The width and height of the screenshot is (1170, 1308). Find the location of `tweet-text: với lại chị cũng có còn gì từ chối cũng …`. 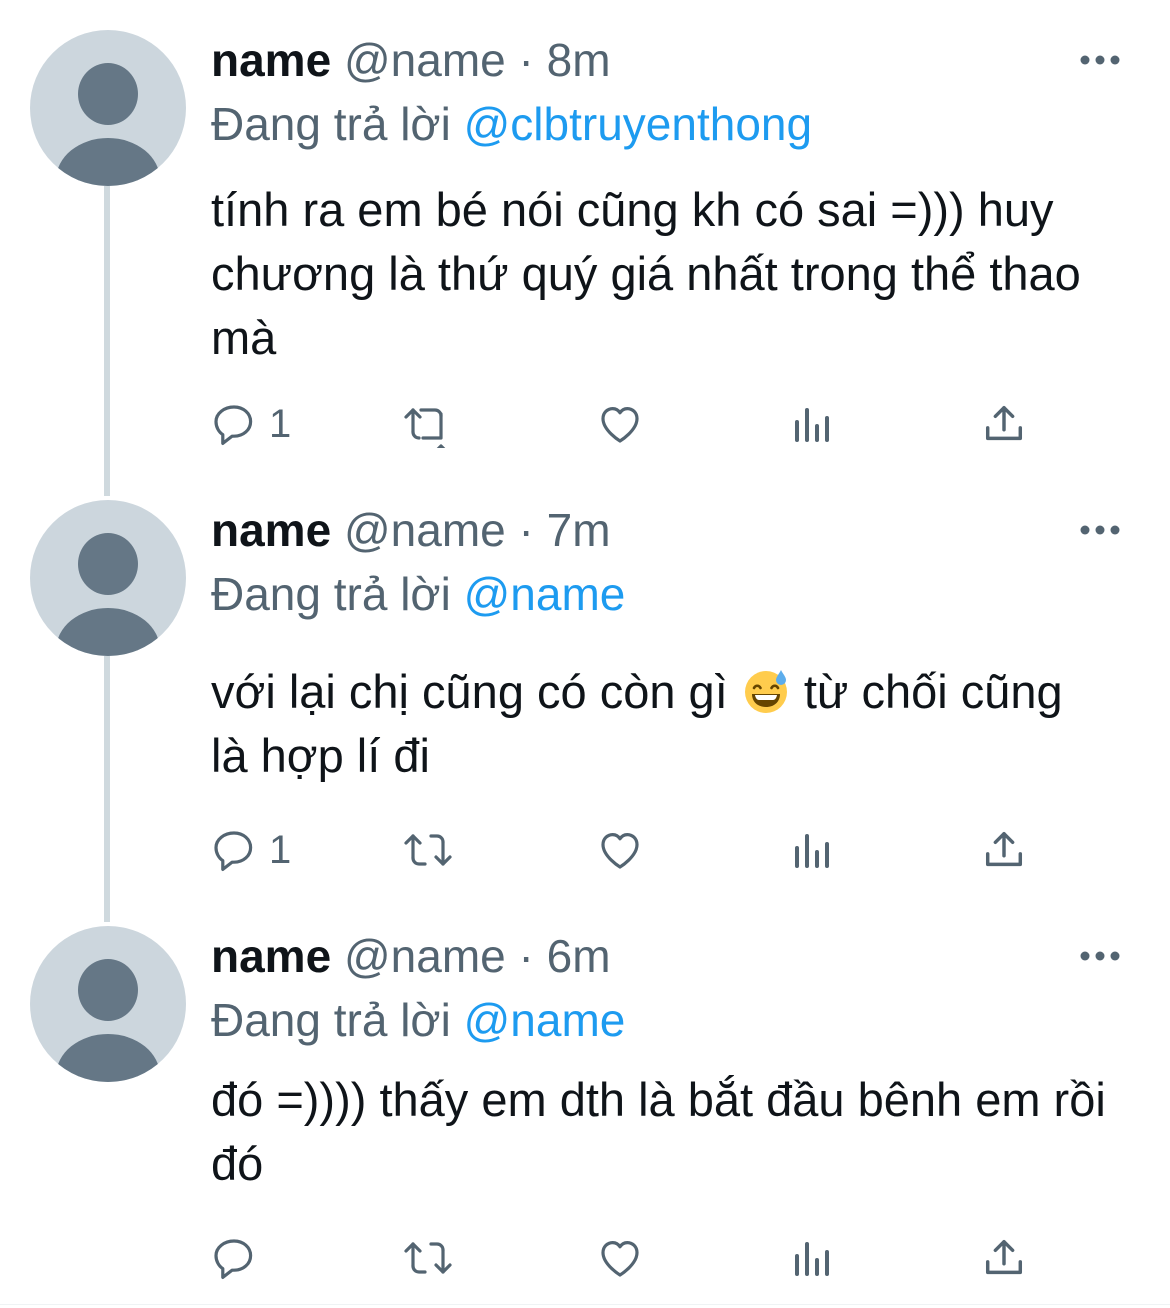

tweet-text: với lại chị cũng có còn gì từ chối cũng … is located at coordinates (661, 724).